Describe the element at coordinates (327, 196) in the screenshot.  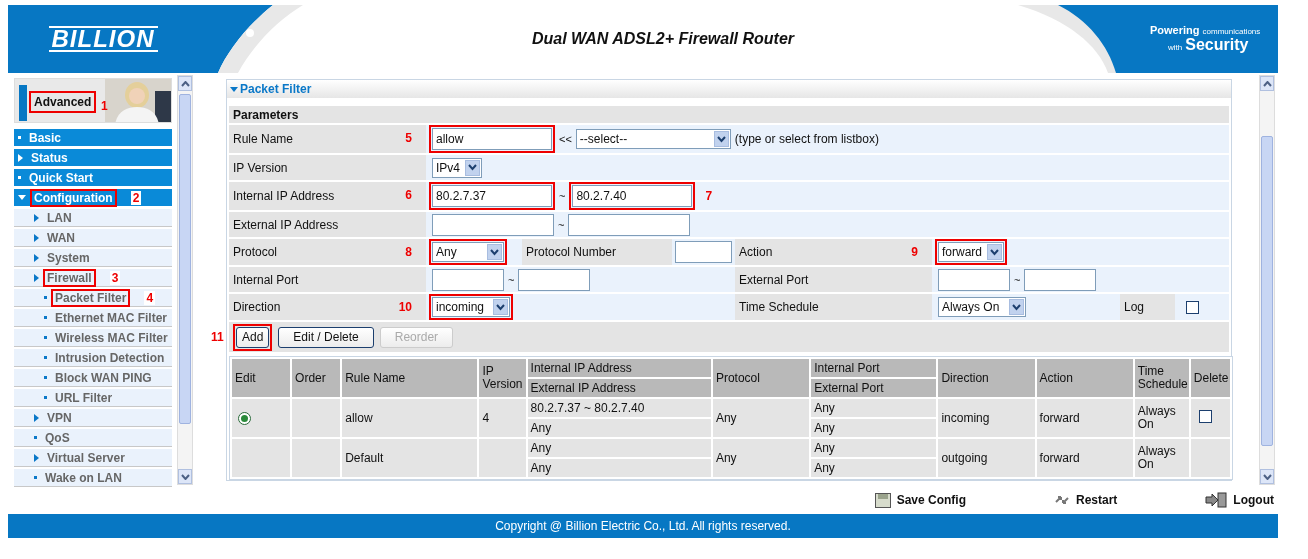
I see `field-label: Internal IP Address 6` at that location.